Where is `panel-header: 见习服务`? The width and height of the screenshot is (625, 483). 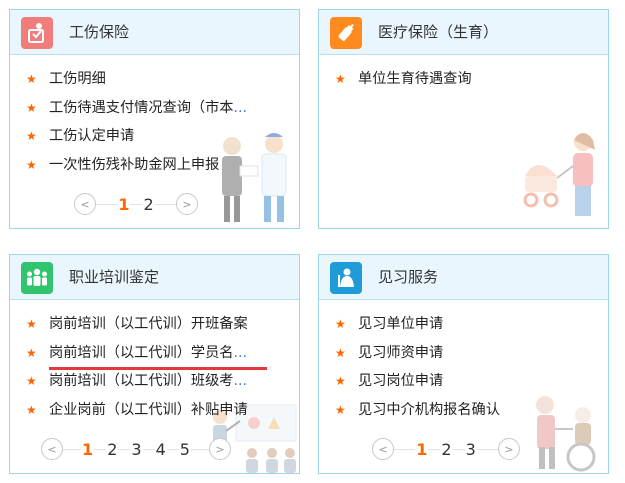 panel-header: 见习服务 is located at coordinates (463, 277).